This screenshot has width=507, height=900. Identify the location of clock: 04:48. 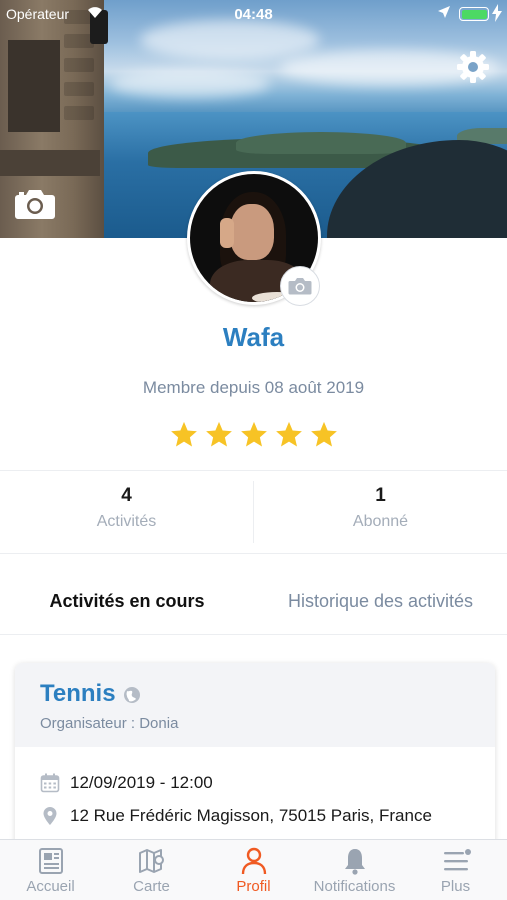
(253, 14).